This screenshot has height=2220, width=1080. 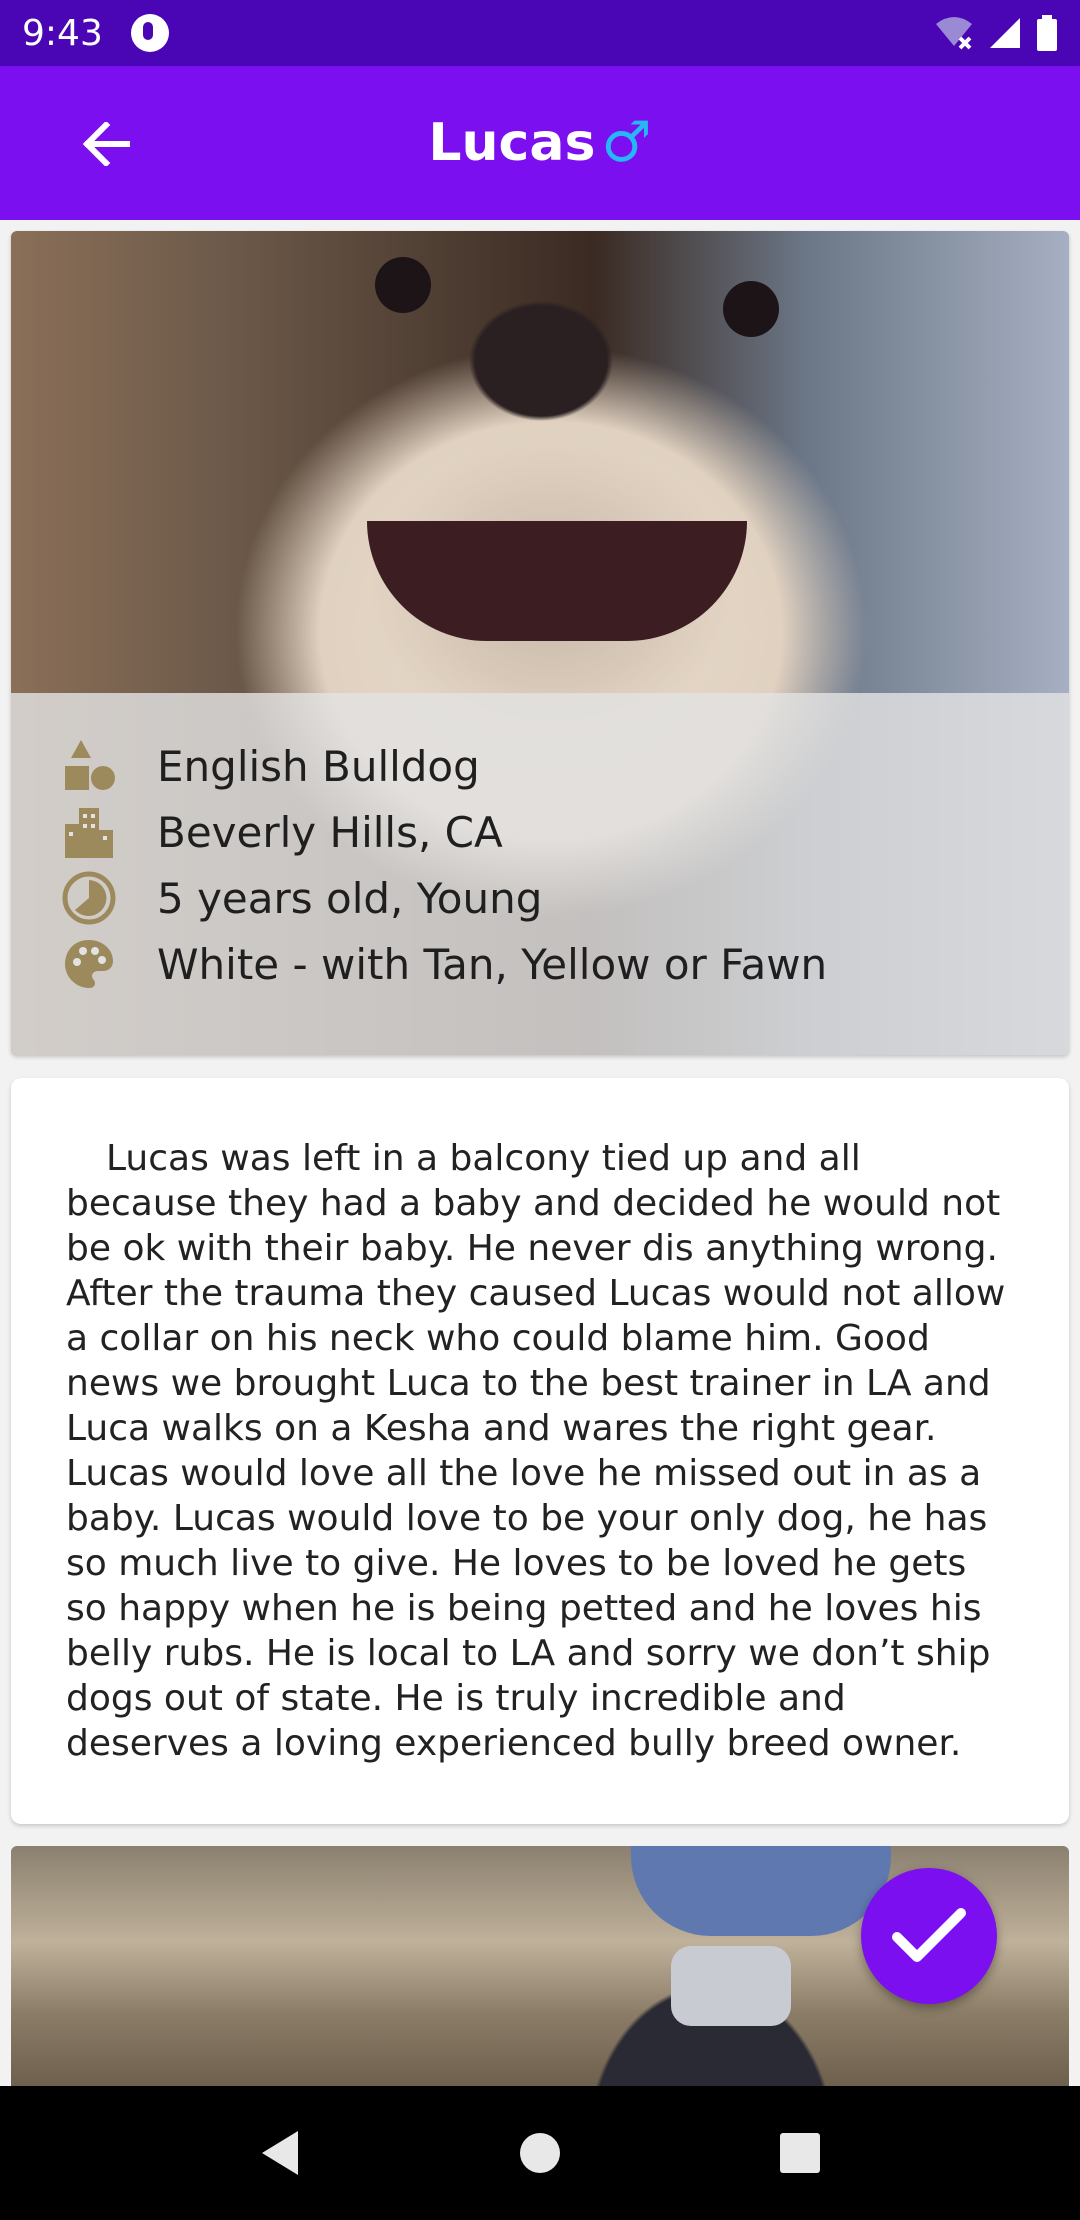 I want to click on title-group: Lucas ♂, so click(x=539, y=143).